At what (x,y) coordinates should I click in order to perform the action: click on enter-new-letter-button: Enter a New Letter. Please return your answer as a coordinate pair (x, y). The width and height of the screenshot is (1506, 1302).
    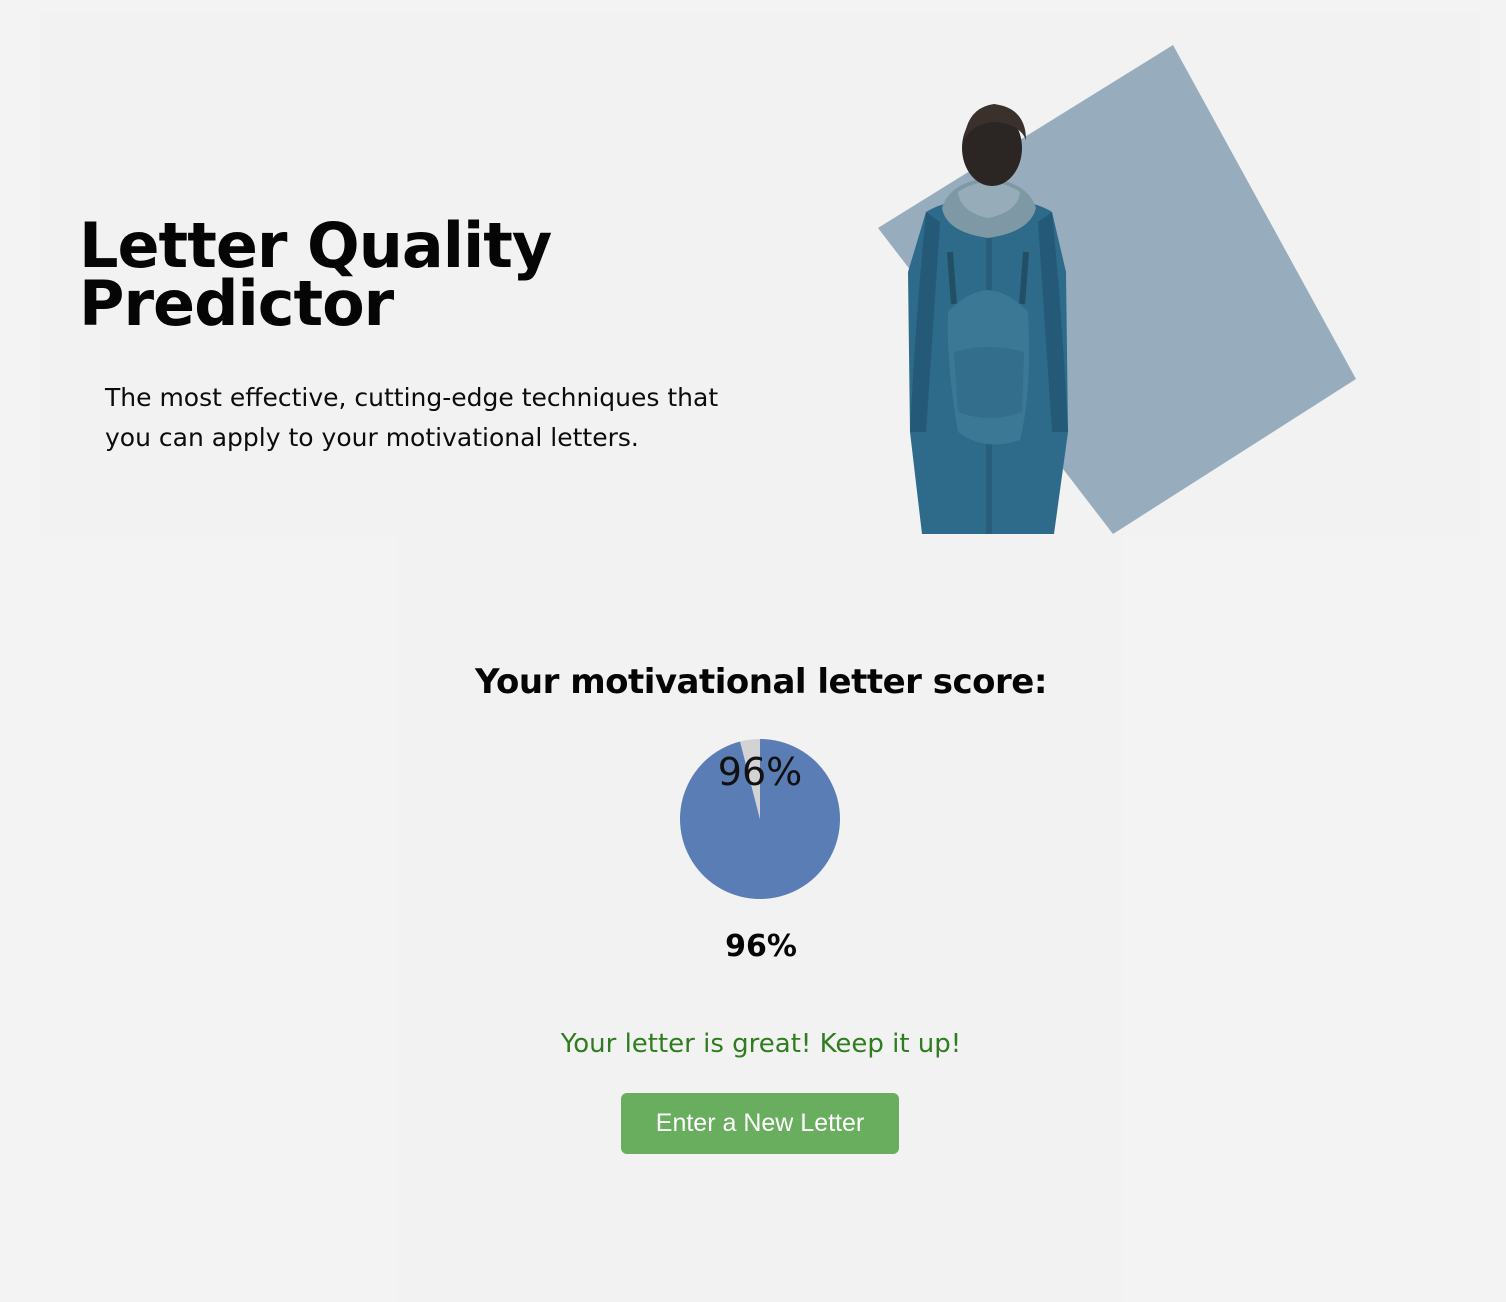
    Looking at the image, I should click on (760, 1123).